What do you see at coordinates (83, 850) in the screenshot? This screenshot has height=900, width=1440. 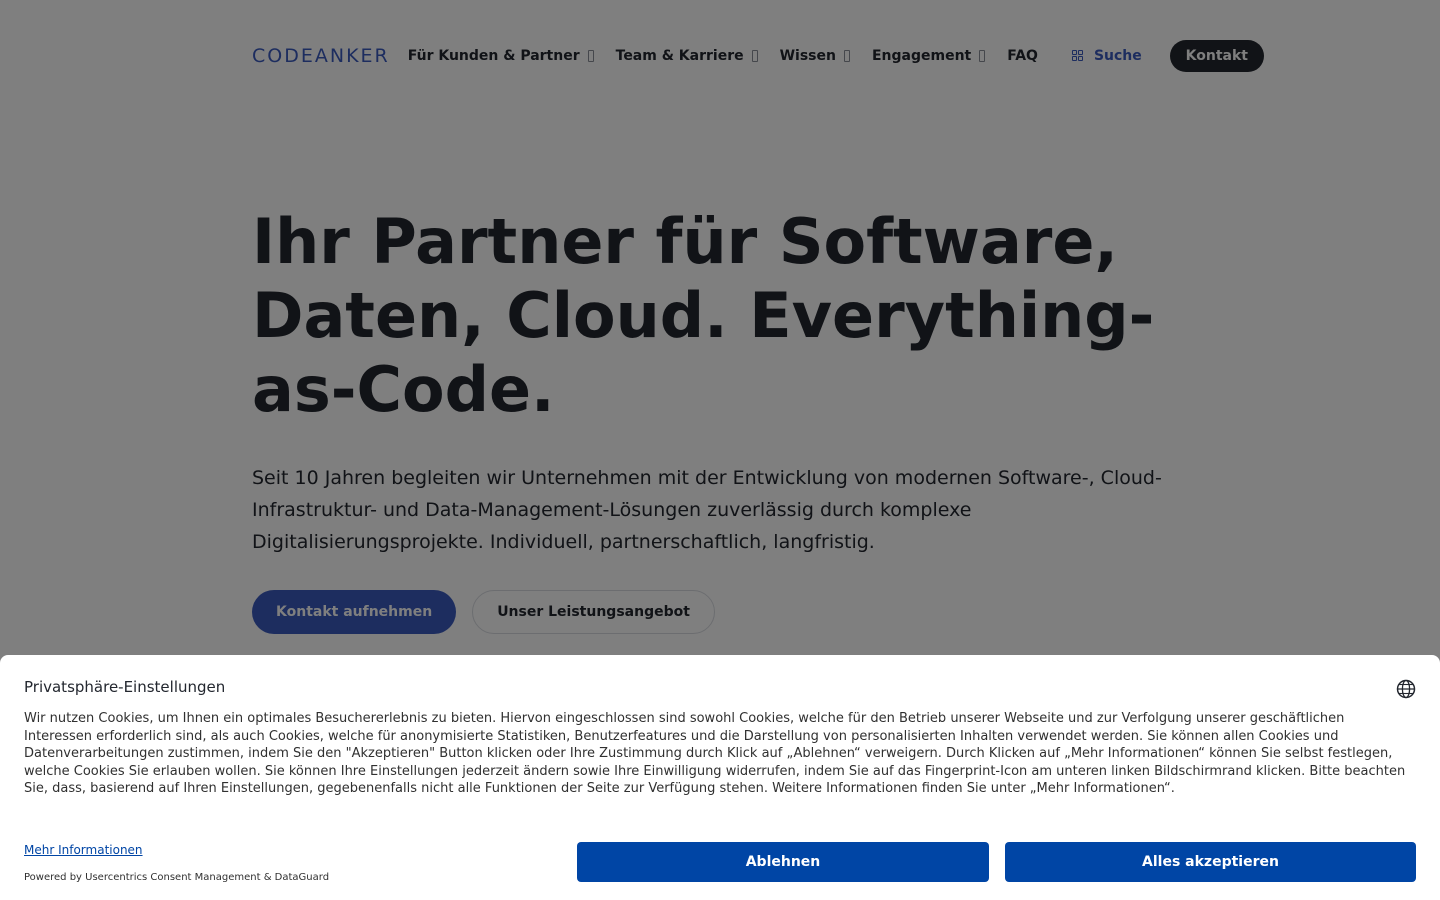 I see `more-info-link: Mehr Informationen` at bounding box center [83, 850].